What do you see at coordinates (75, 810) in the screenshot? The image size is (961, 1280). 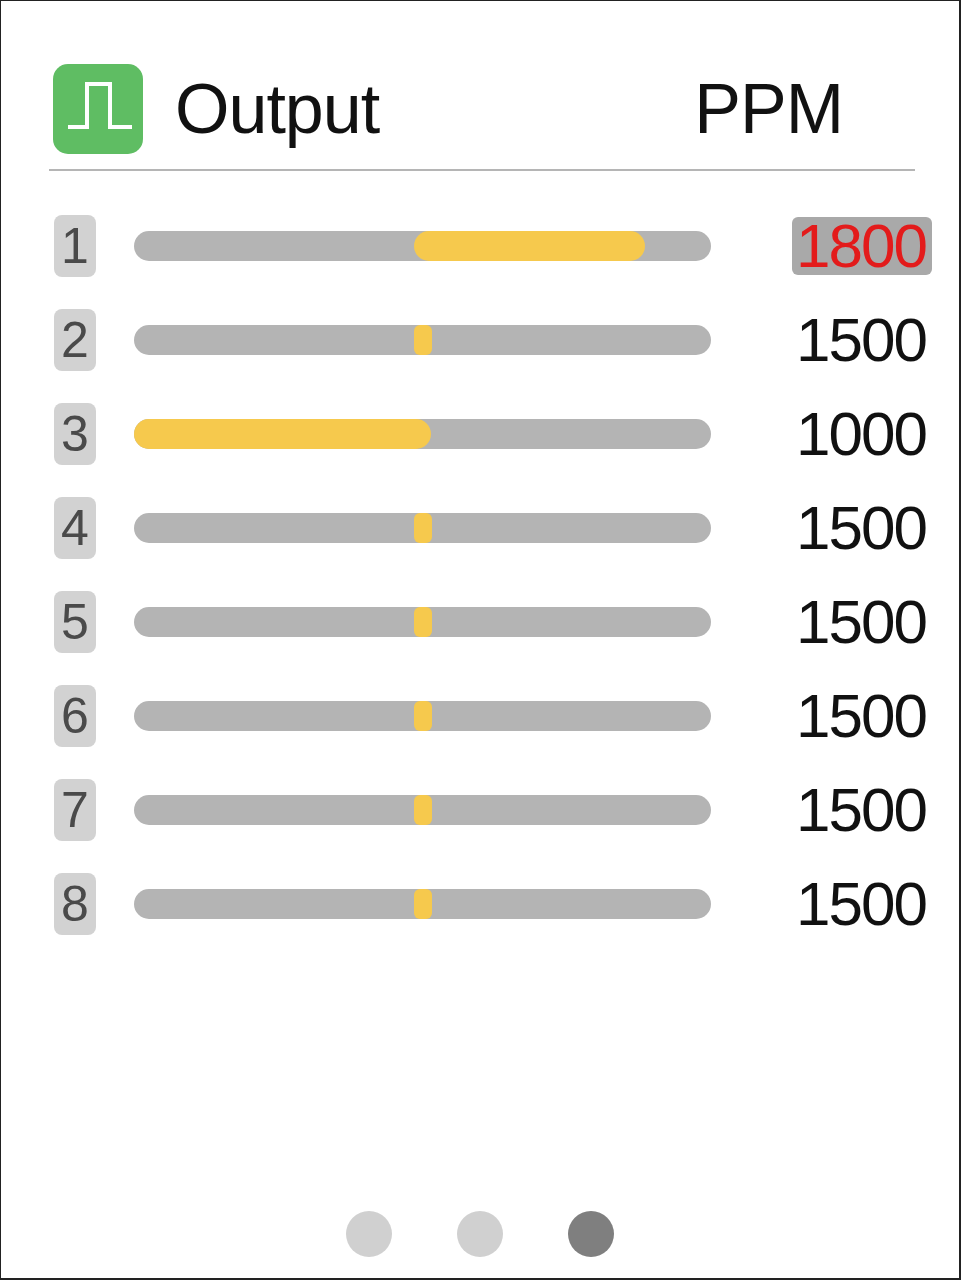 I see `channel-number: 7` at bounding box center [75, 810].